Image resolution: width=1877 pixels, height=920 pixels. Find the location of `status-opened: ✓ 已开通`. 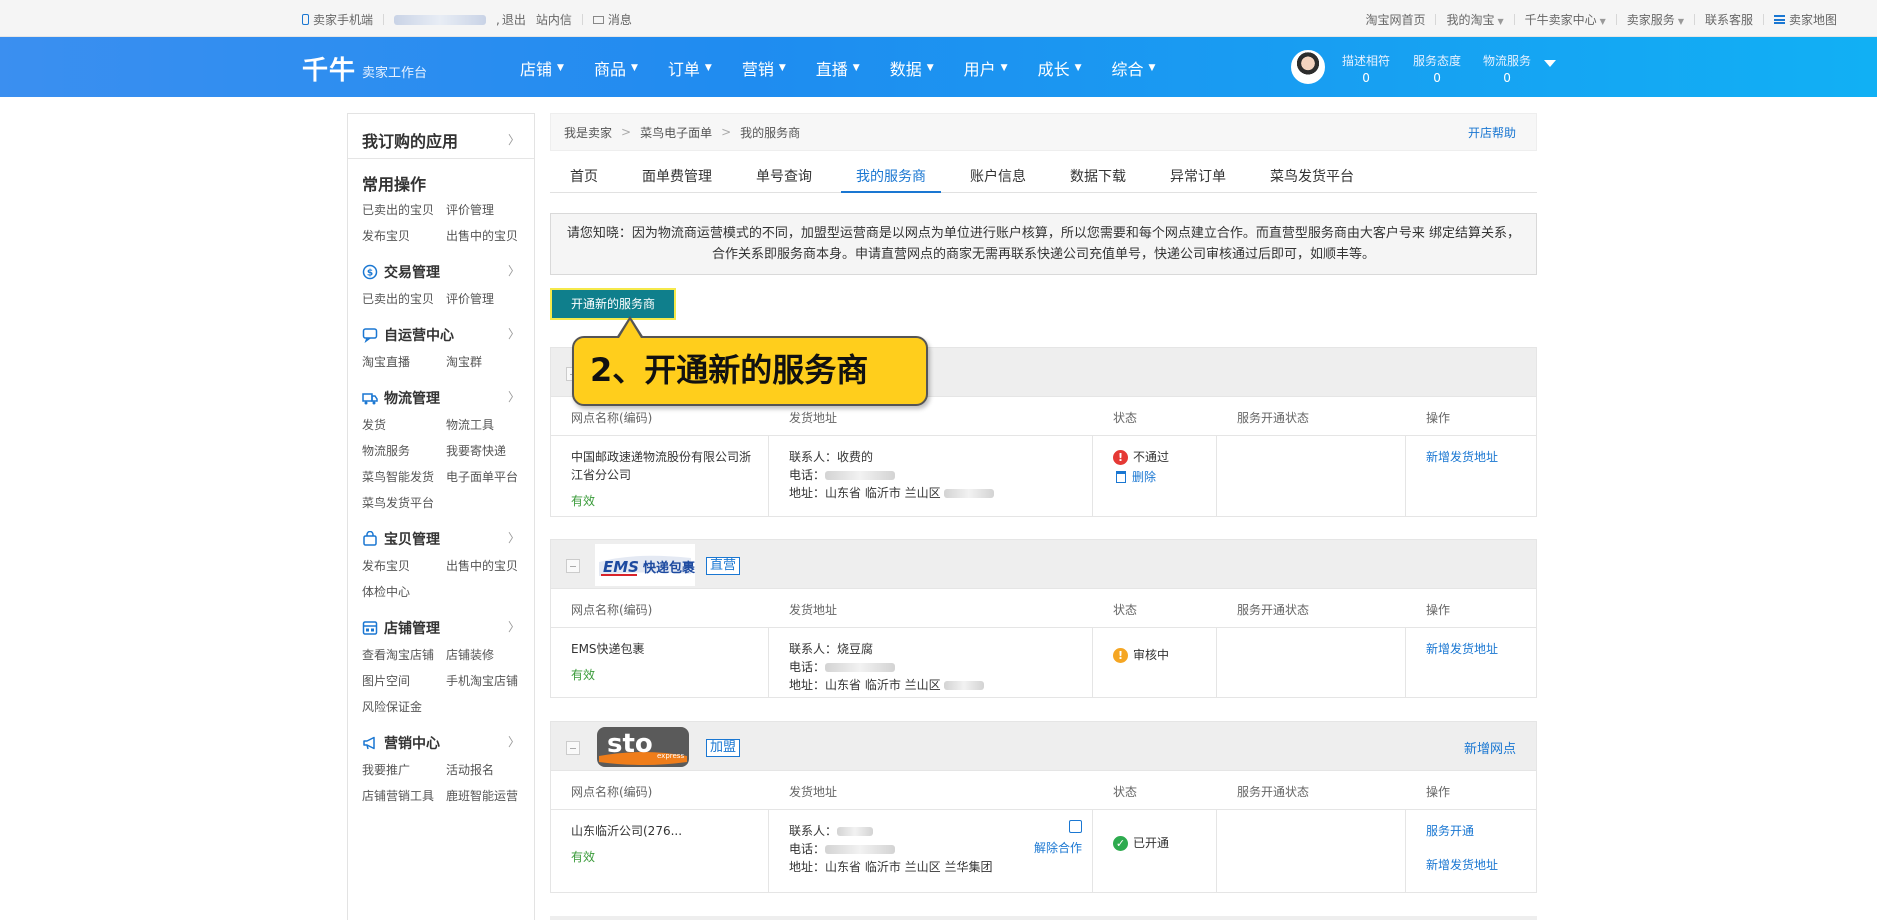

status-opened: ✓ 已开通 is located at coordinates (1164, 843).